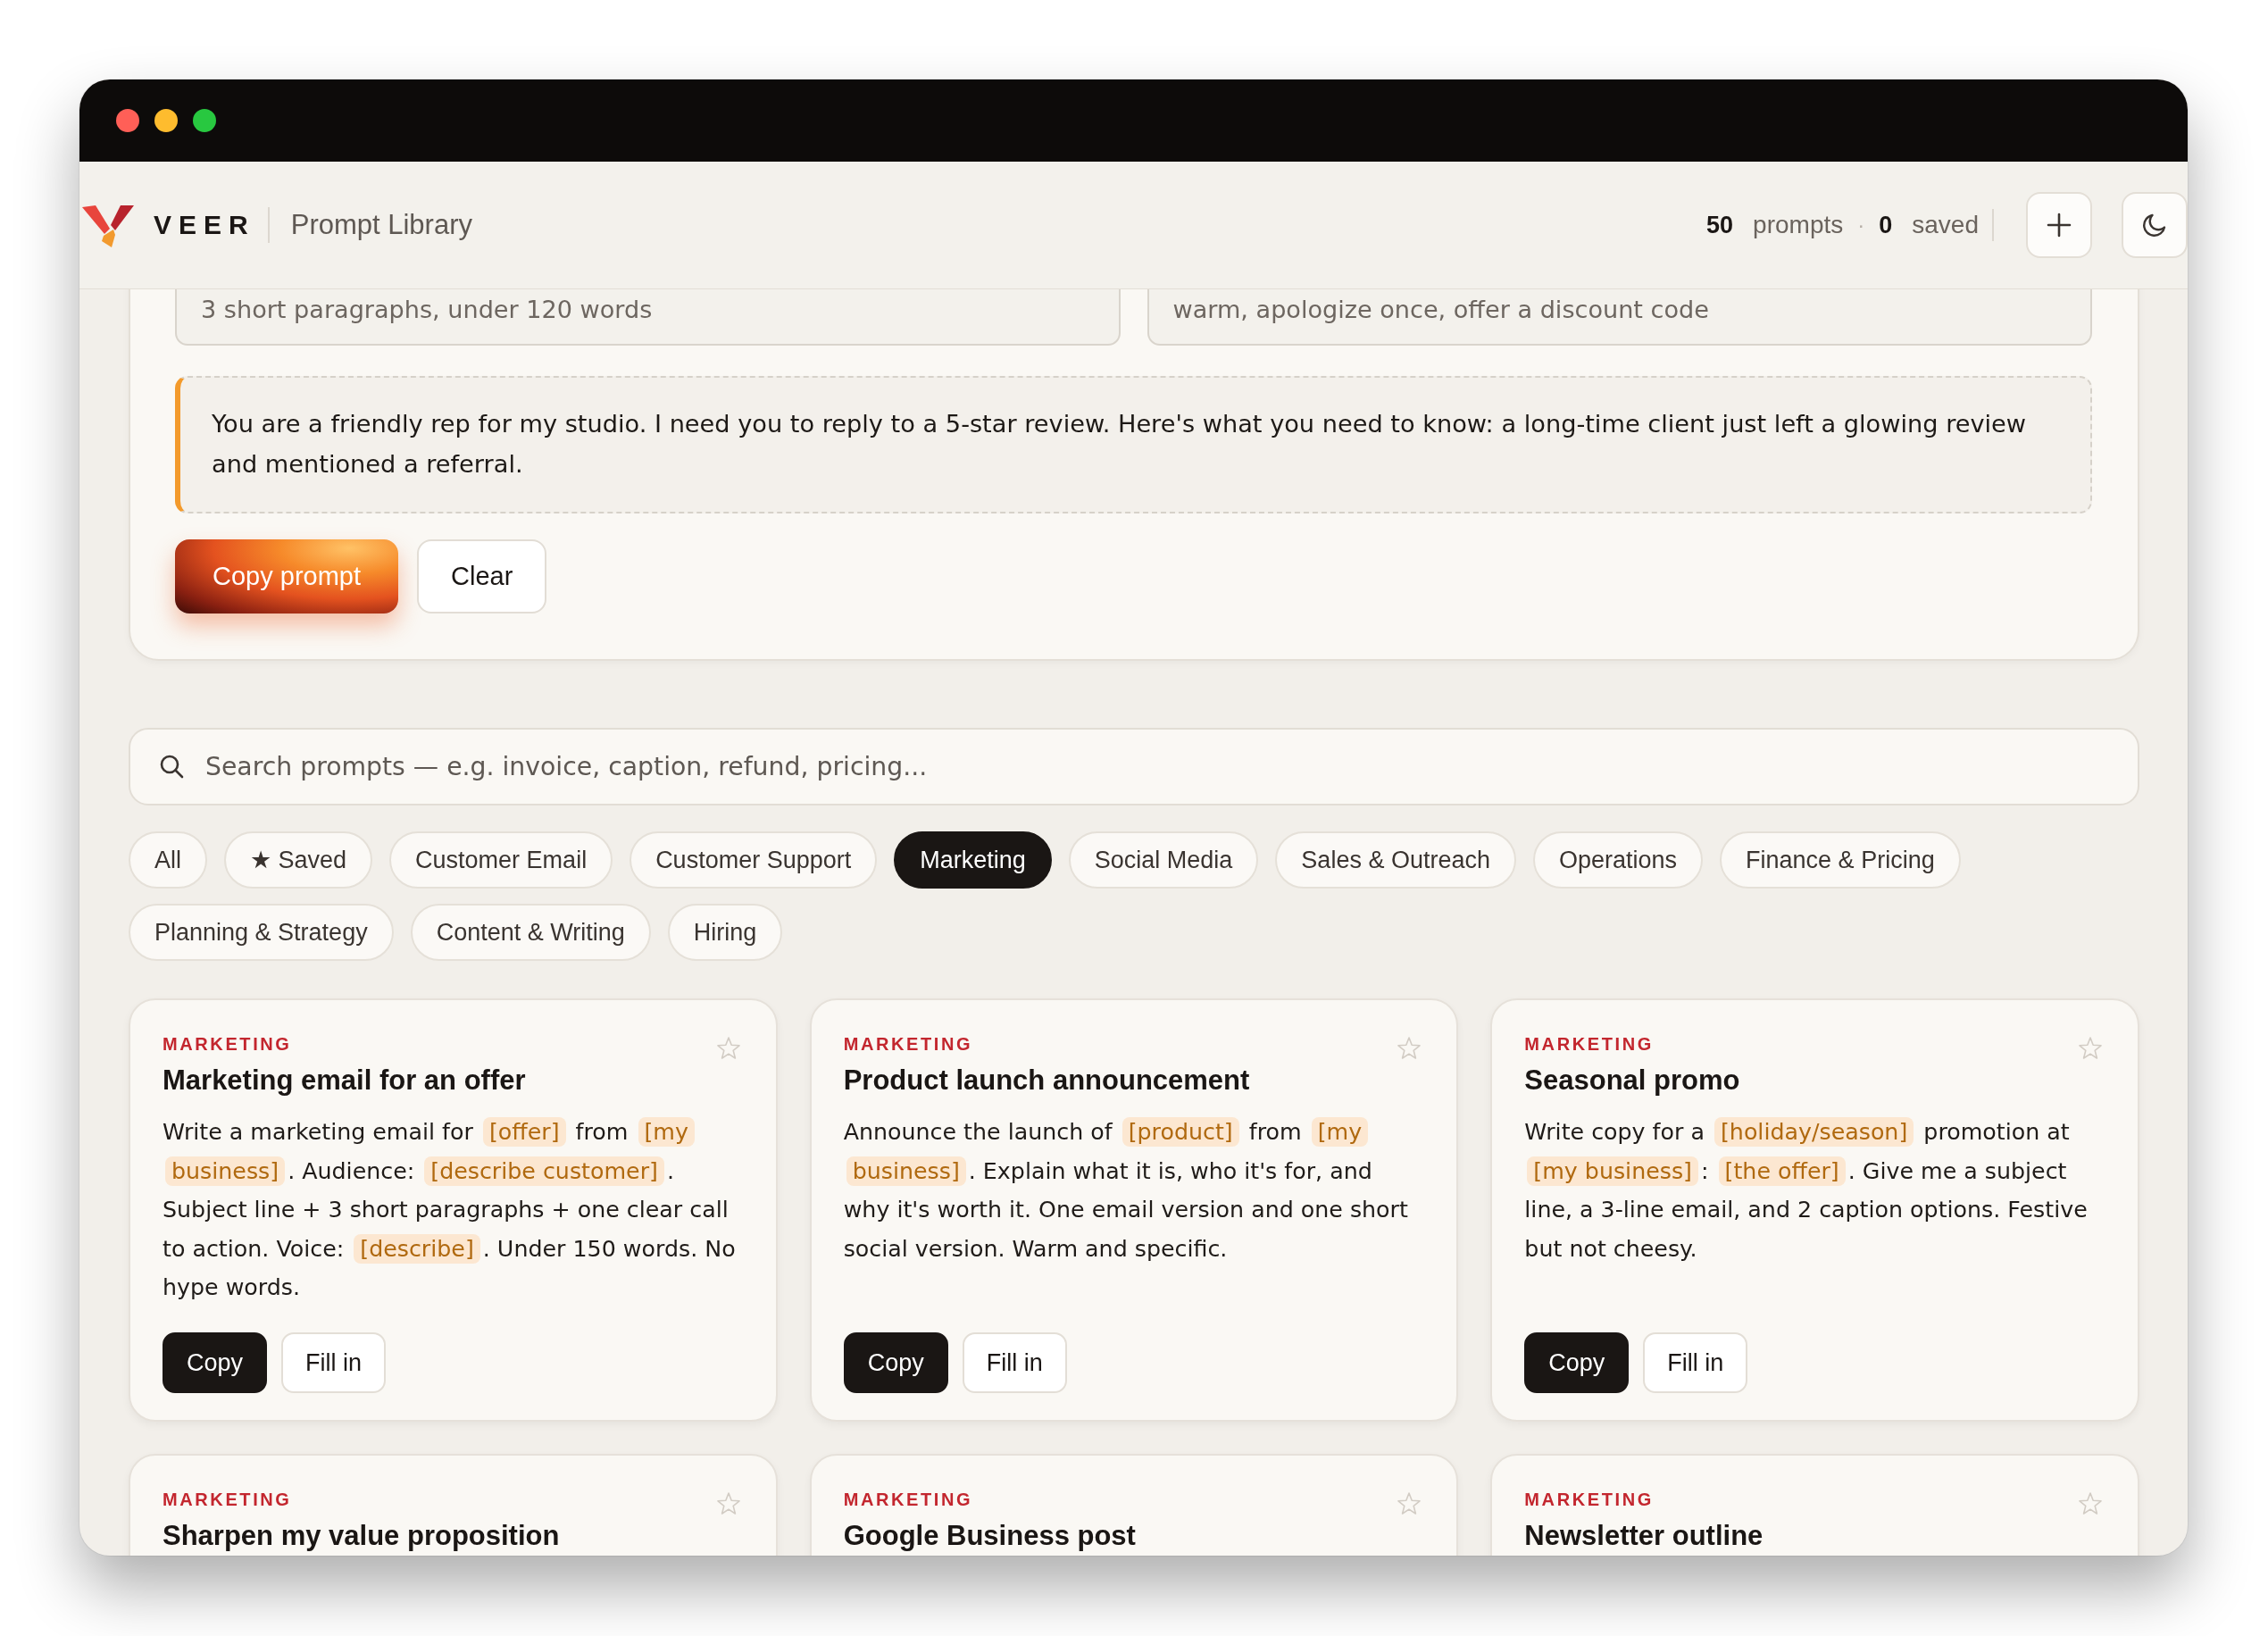 Image resolution: width=2268 pixels, height=1636 pixels. Describe the element at coordinates (1798, 225) in the screenshot. I see `stat-unit: prompts` at that location.